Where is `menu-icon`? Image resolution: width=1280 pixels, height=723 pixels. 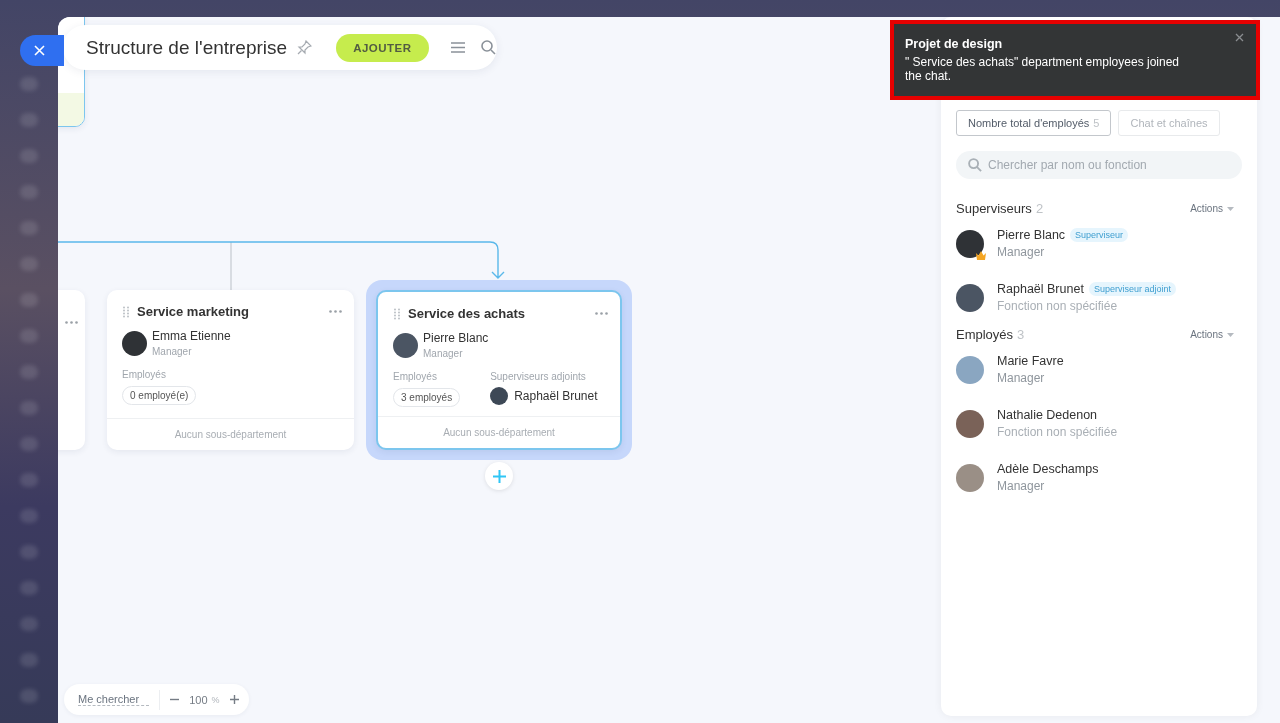
menu-icon is located at coordinates (457, 47).